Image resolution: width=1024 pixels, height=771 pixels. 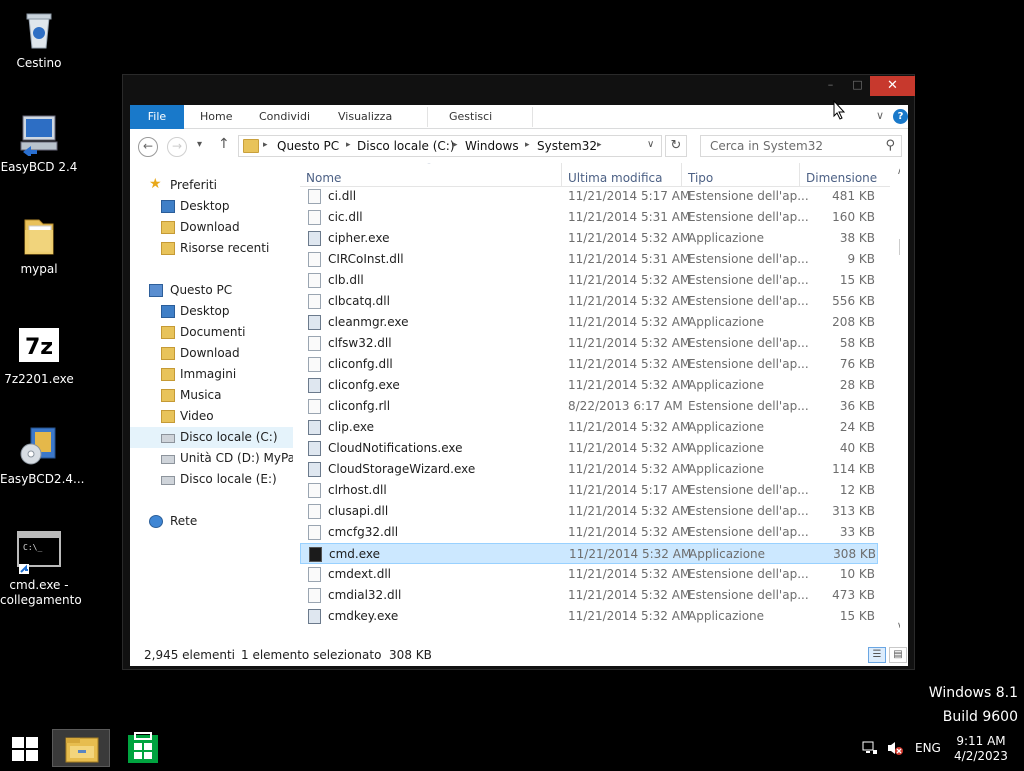 What do you see at coordinates (895, 749) in the screenshot?
I see `volume-muted-icon` at bounding box center [895, 749].